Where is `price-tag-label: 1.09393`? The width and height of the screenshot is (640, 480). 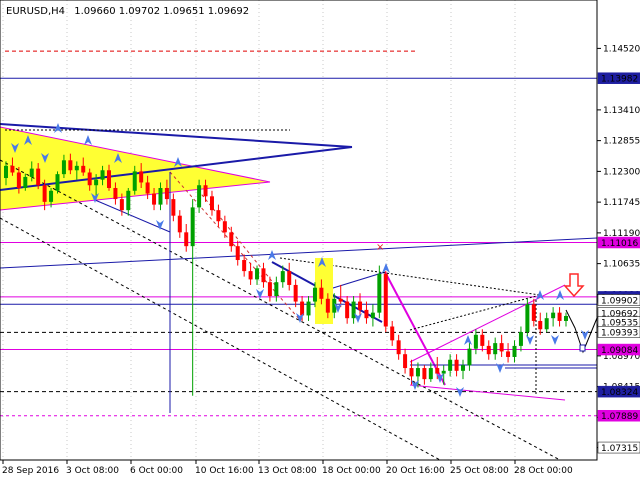
price-tag-label: 1.09393 is located at coordinates (619, 334).